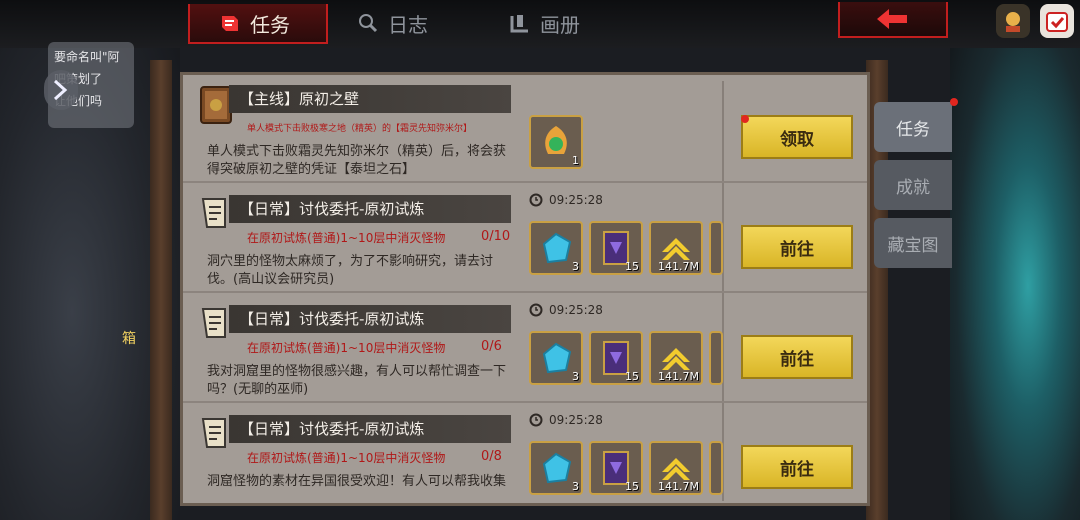  I want to click on quest-description: 洞穴里的怪物太麻烦了，为了不影响研究，请去讨伐。(高山议会研究员), so click(350, 270).